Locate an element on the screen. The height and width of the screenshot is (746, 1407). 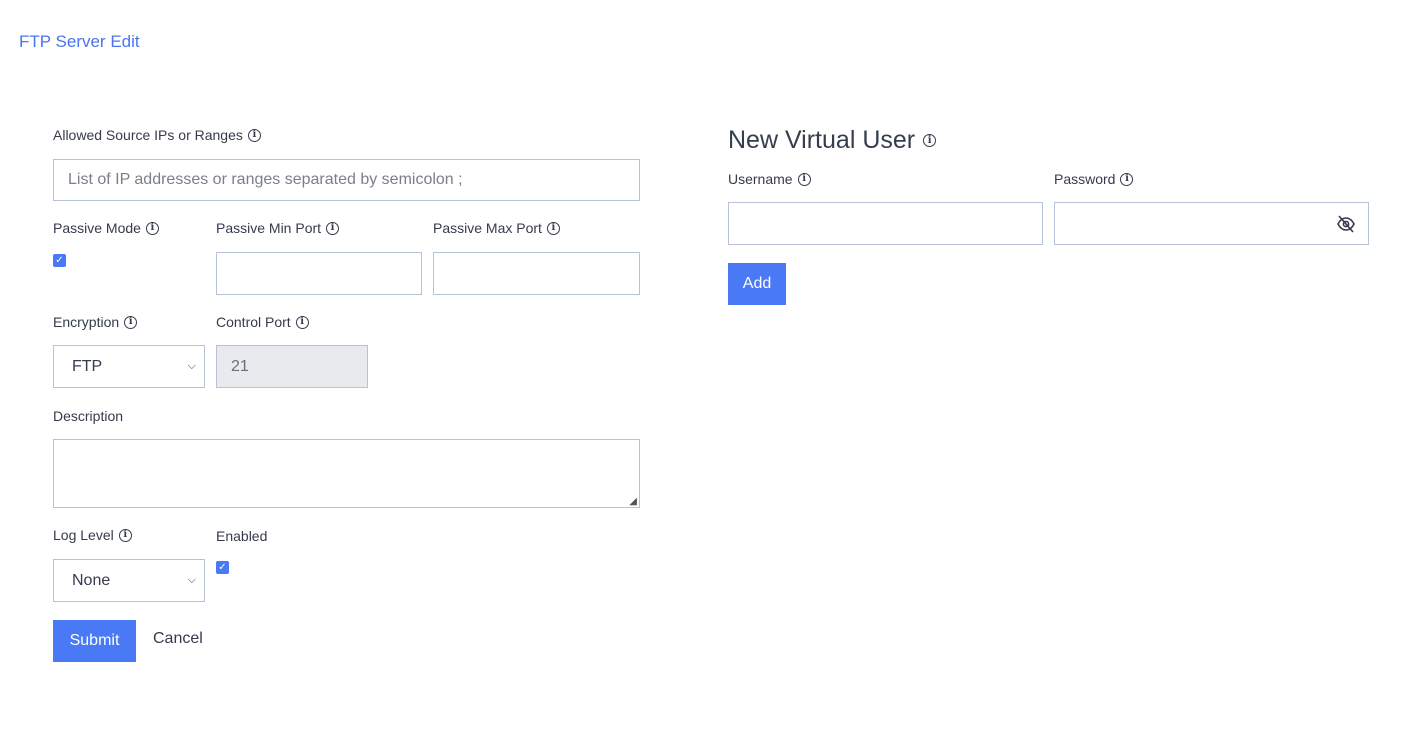
username-input is located at coordinates (885, 223).